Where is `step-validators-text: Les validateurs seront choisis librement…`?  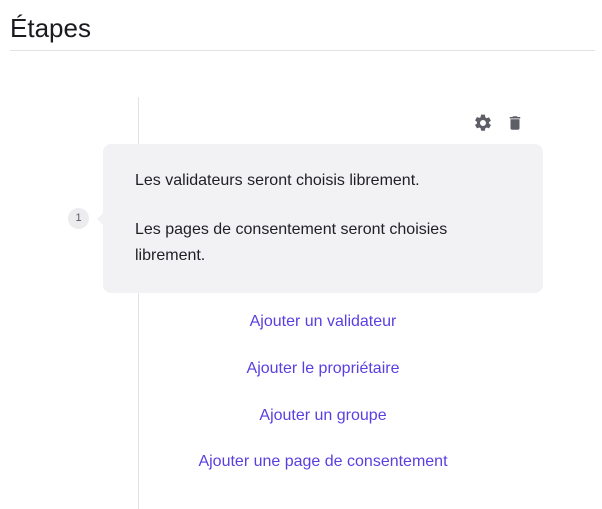 step-validators-text: Les validateurs seront choisis librement… is located at coordinates (277, 180).